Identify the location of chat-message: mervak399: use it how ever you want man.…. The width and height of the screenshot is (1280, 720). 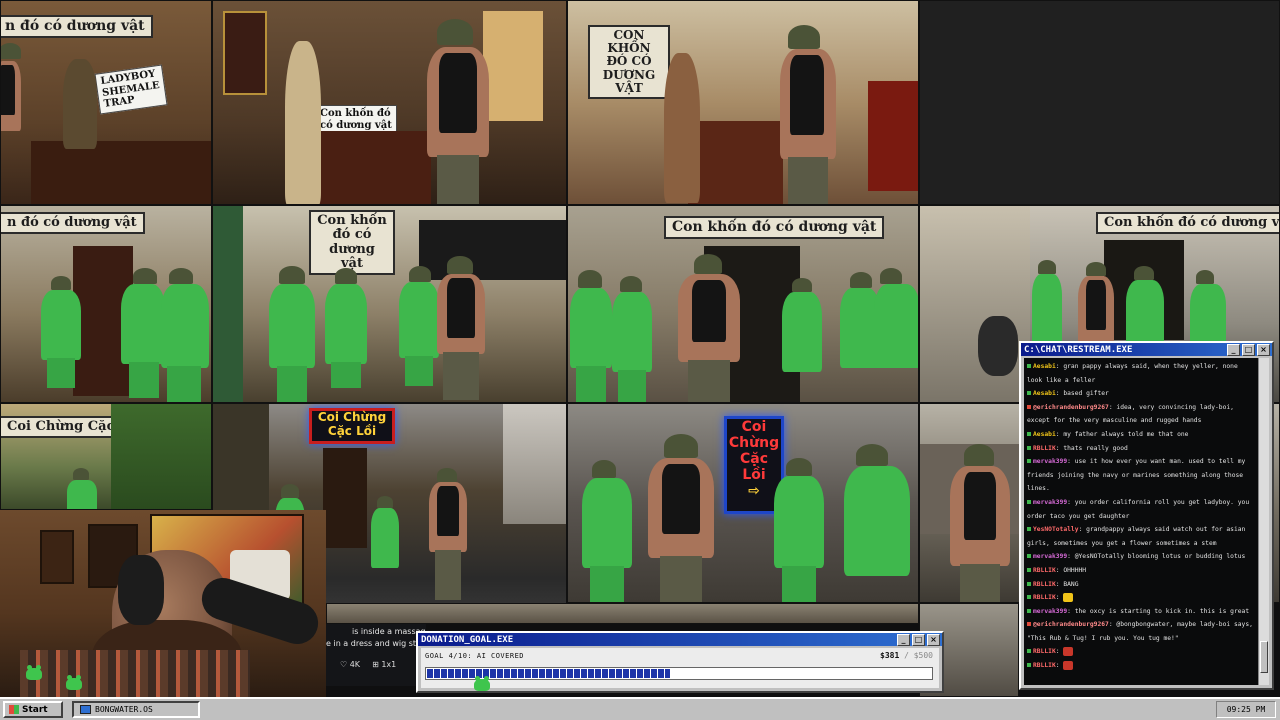
(1136, 475).